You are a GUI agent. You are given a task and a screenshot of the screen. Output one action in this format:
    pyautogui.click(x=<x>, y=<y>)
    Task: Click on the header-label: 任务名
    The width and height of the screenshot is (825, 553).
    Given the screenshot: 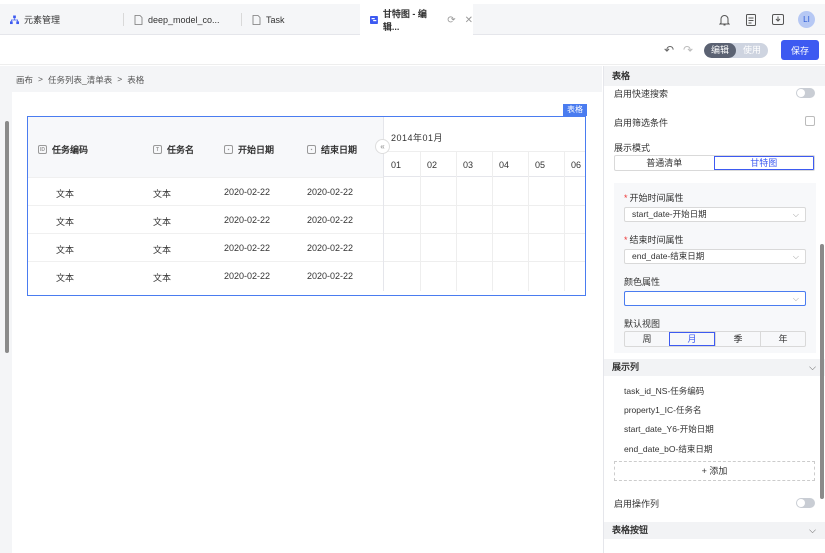 What is the action you would take?
    pyautogui.click(x=181, y=150)
    